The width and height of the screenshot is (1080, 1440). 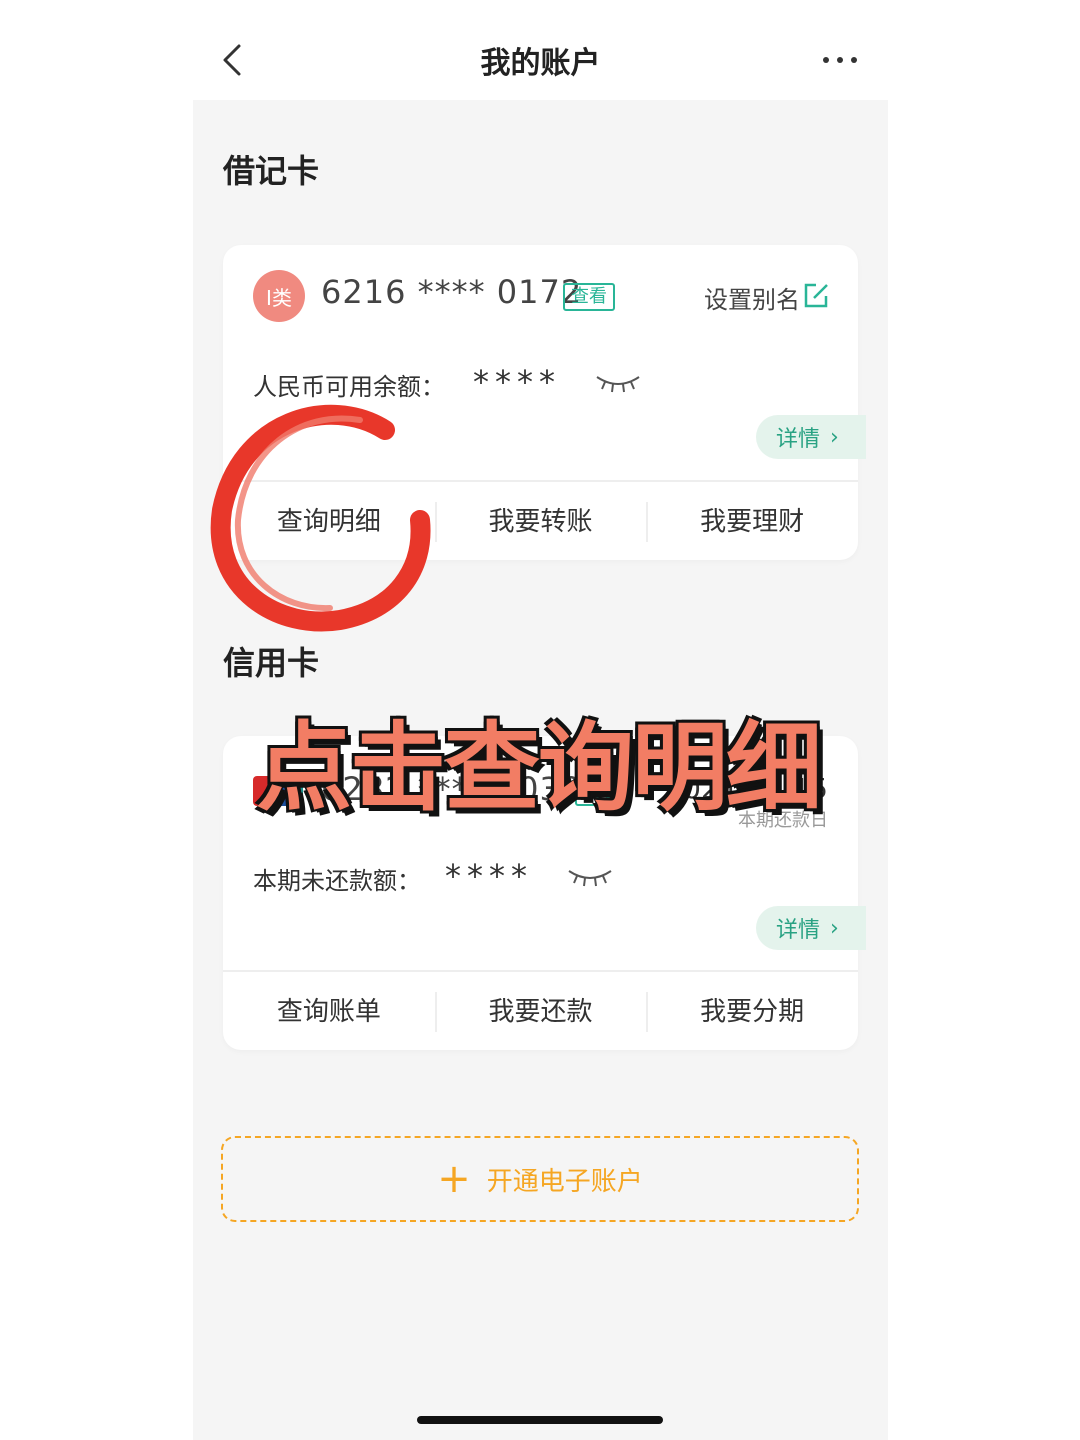 I want to click on annotation-text: 点击查询明细, so click(x=539, y=767).